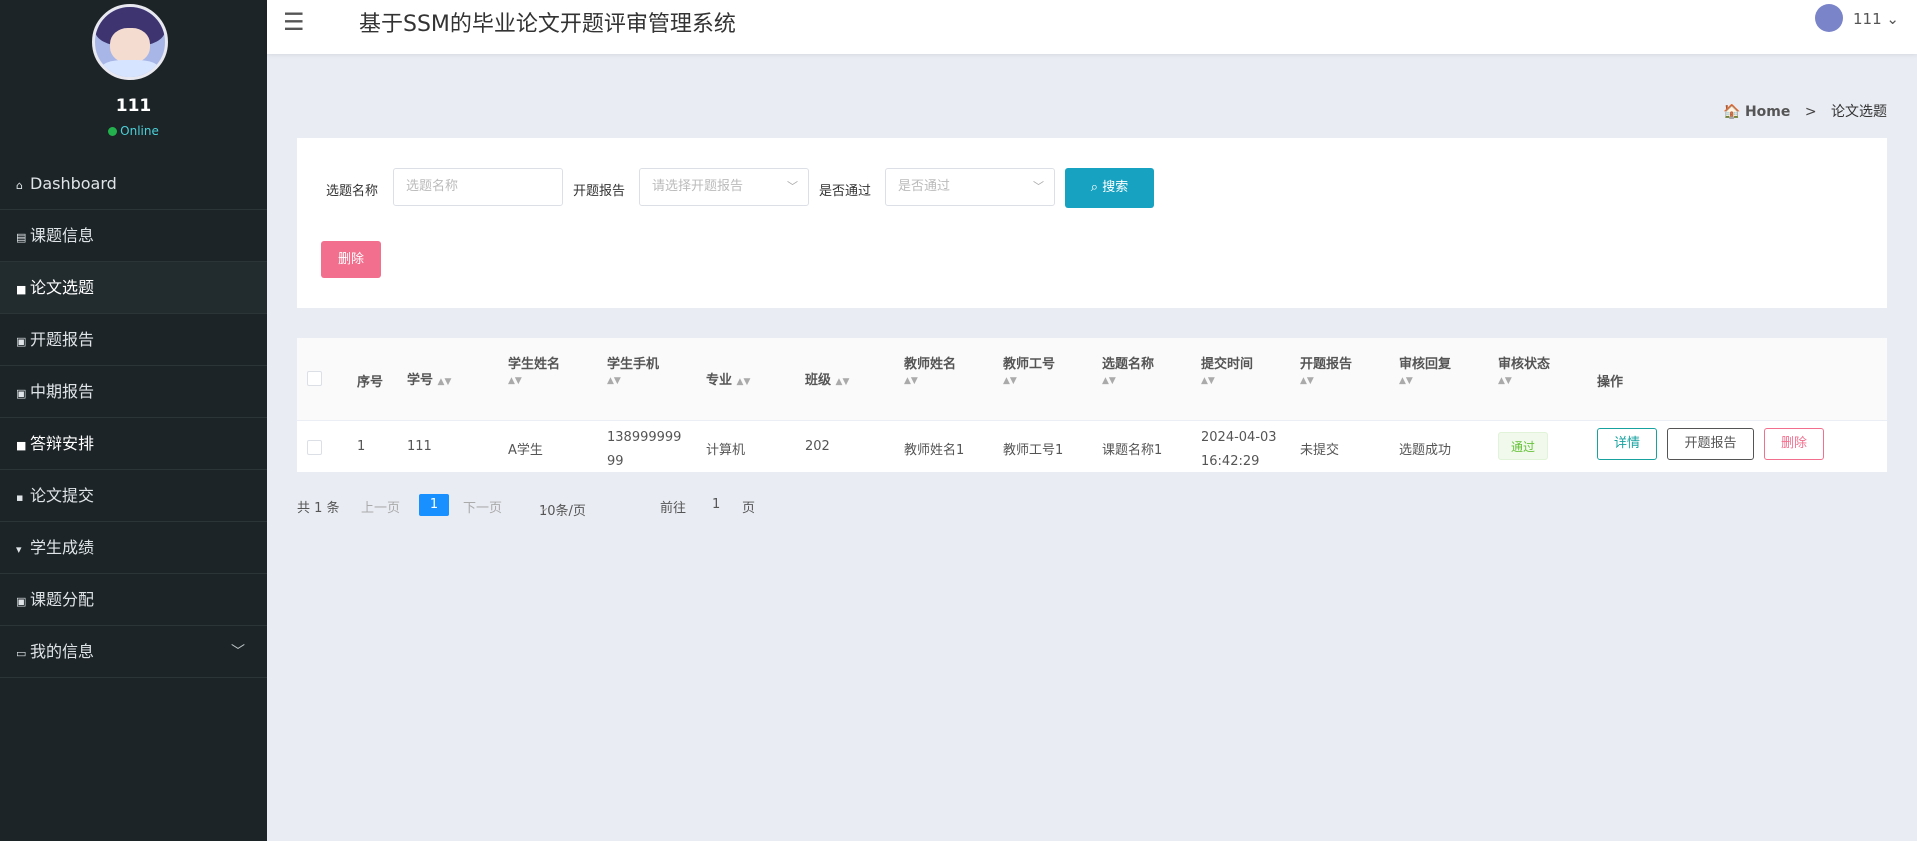 The width and height of the screenshot is (1917, 841). Describe the element at coordinates (419, 446) in the screenshot. I see `cell-student-no: 111` at that location.